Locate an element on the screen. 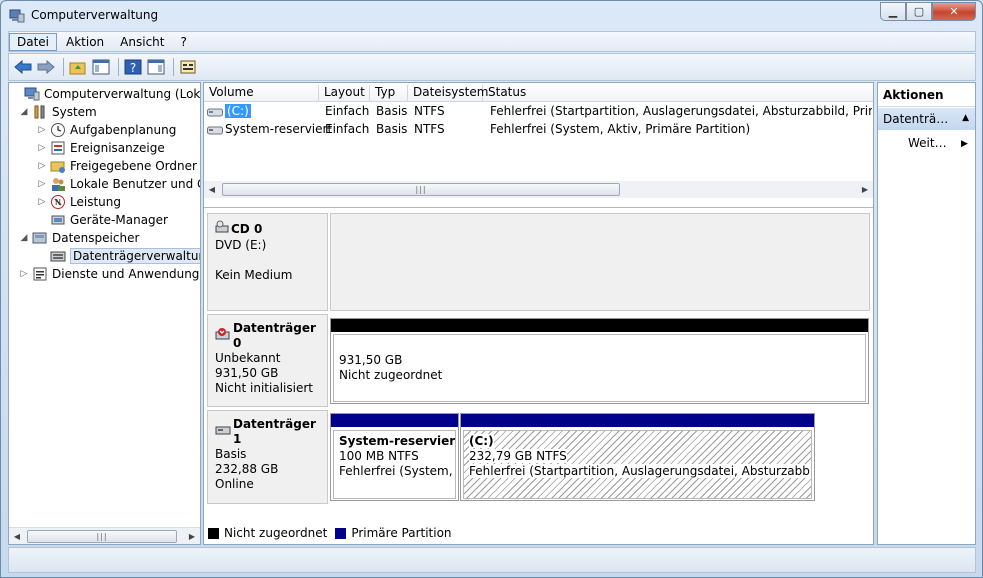 The height and width of the screenshot is (578, 983). actions-section-disk-management: Datenträgerverwaltung ▲ is located at coordinates (926, 119).